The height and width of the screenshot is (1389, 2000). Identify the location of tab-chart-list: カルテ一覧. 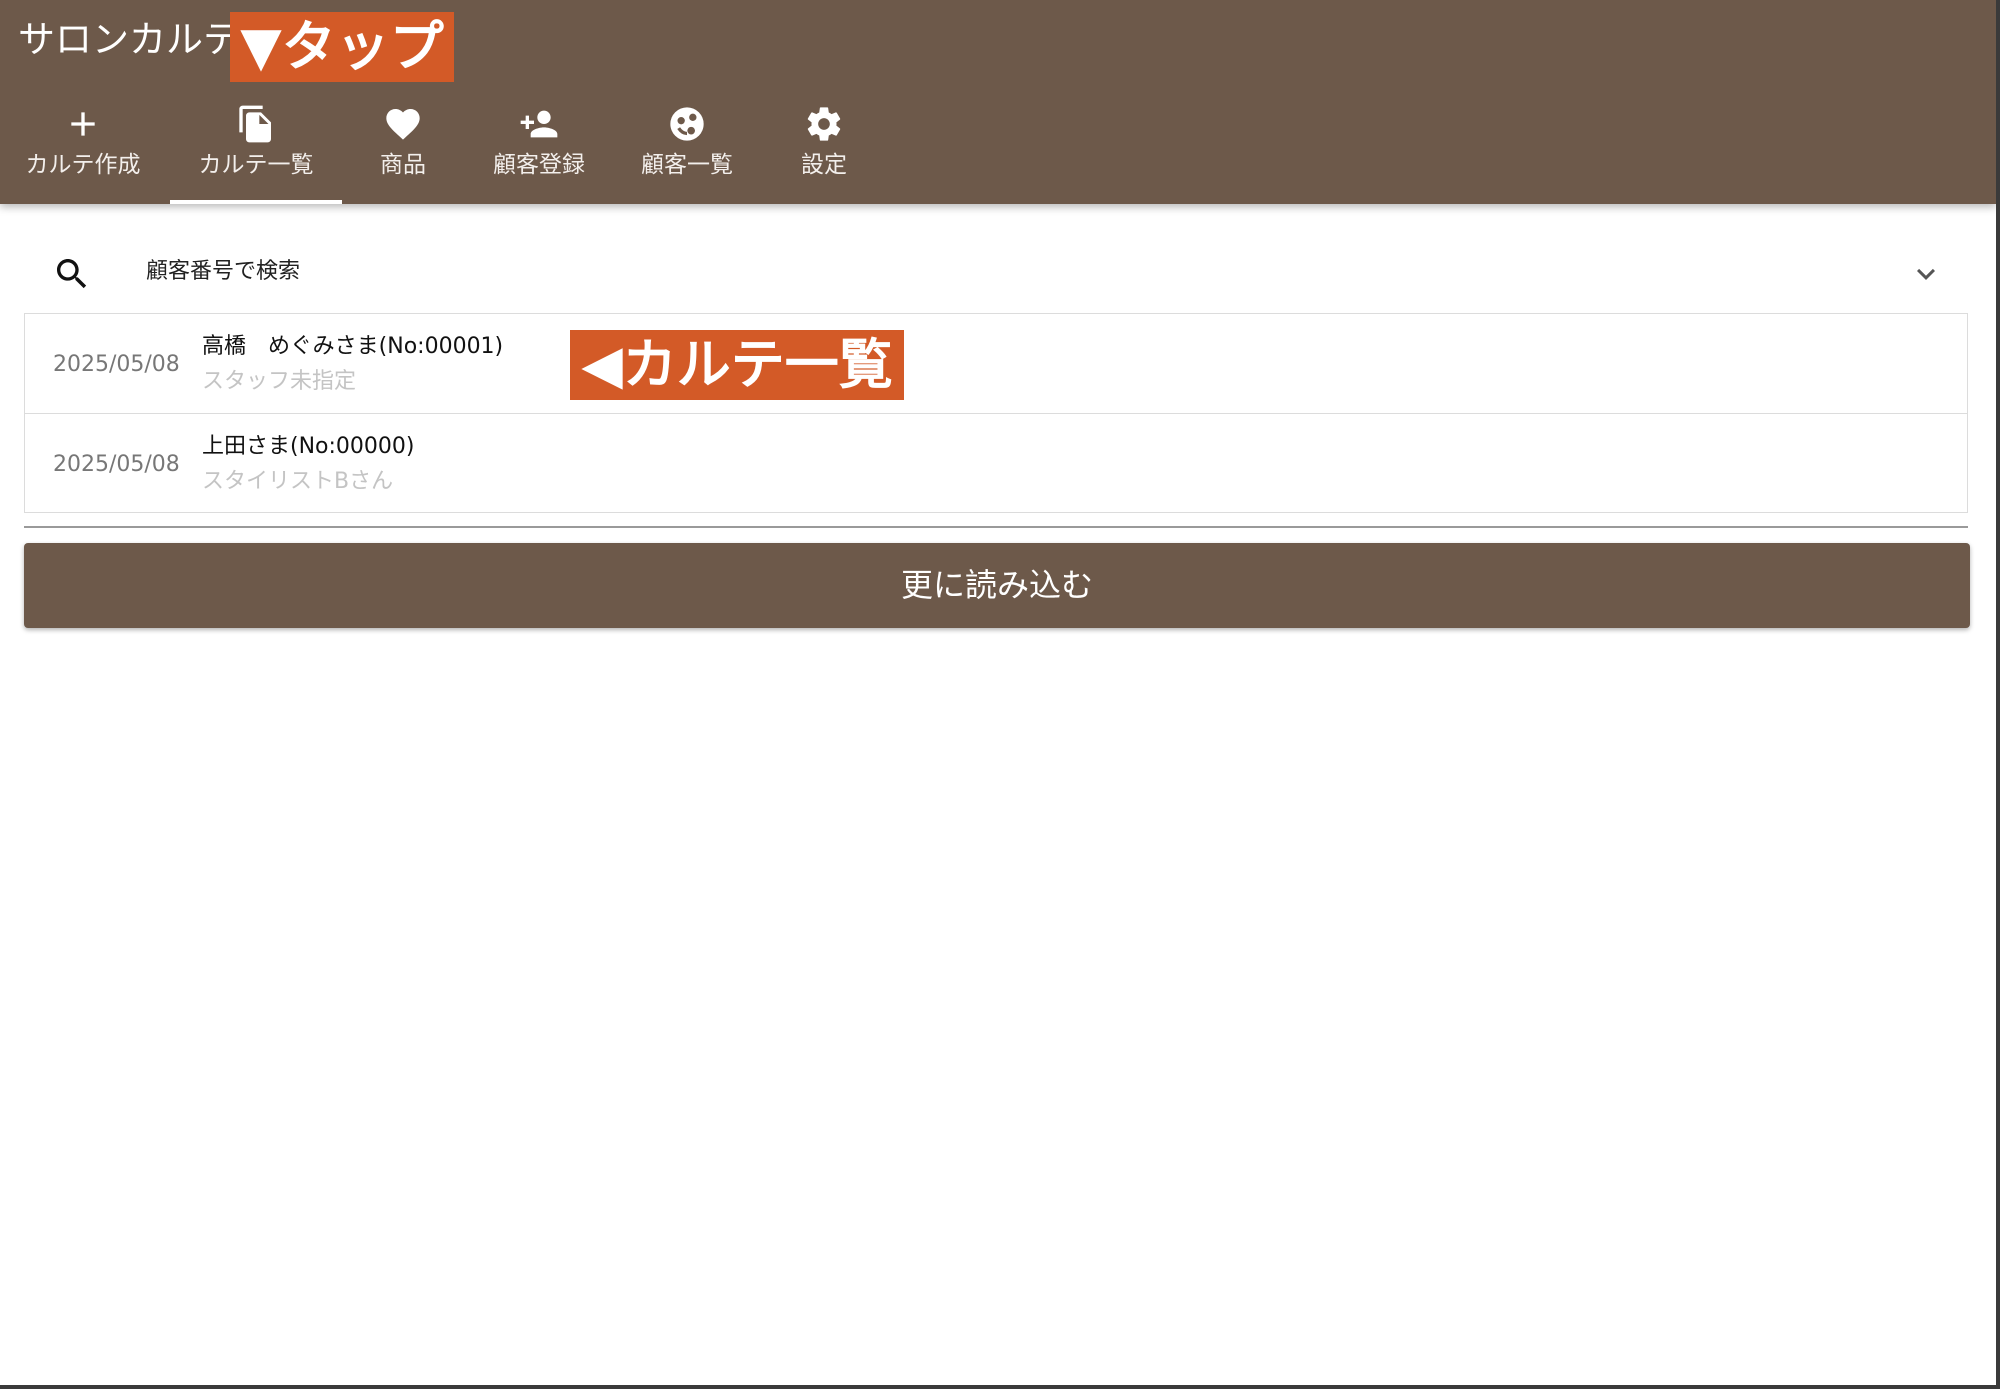
(256, 152).